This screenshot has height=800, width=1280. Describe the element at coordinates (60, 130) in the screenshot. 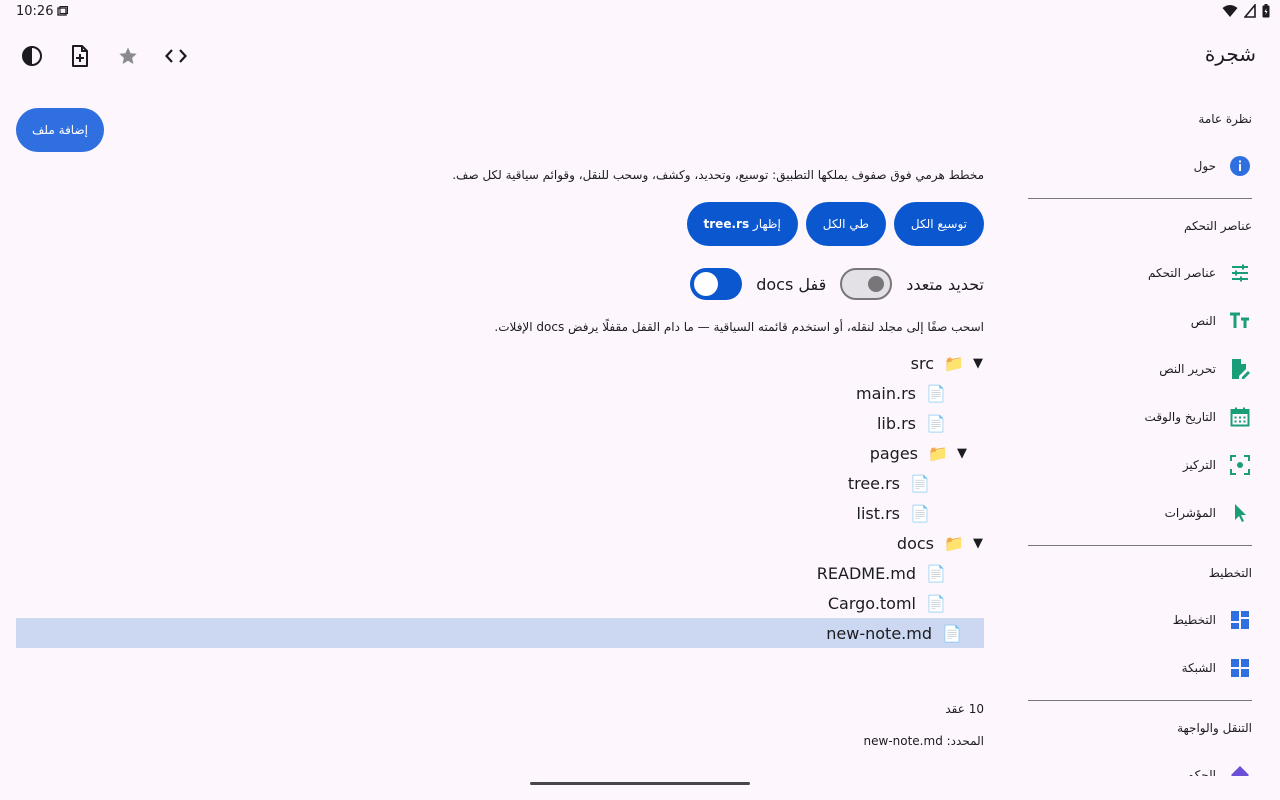

I see `add-file-button: إضافة ملف` at that location.